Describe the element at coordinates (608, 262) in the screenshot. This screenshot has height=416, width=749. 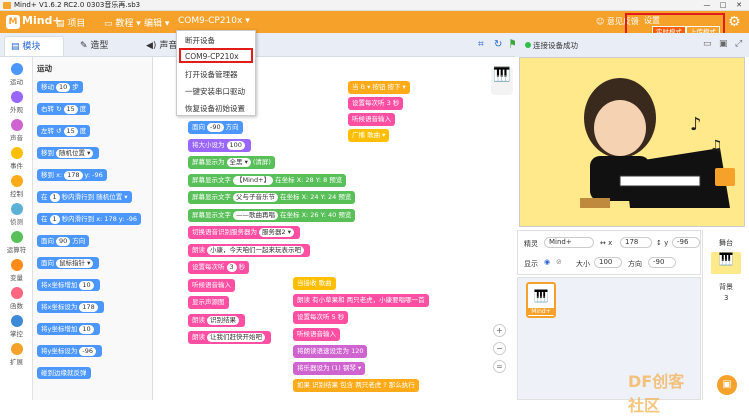
I see `size-input: 100` at that location.